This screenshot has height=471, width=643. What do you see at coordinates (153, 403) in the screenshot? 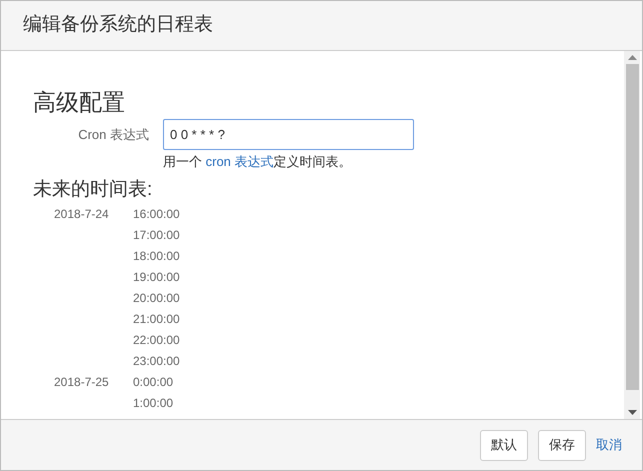
I see `schedule-time: 1:00:00` at bounding box center [153, 403].